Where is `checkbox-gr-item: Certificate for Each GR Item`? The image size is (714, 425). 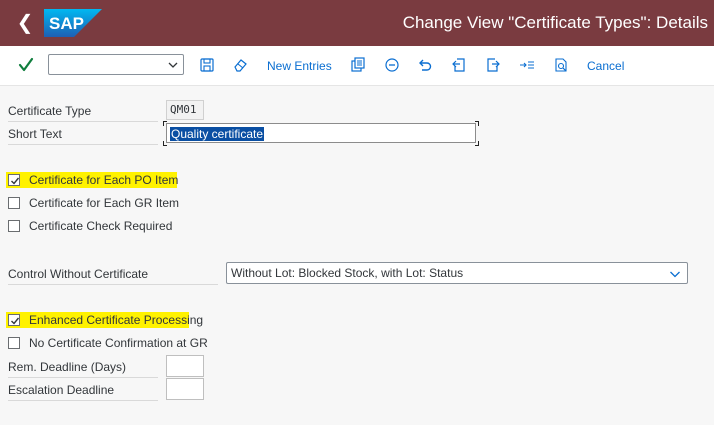
checkbox-gr-item: Certificate for Each GR Item is located at coordinates (98, 203).